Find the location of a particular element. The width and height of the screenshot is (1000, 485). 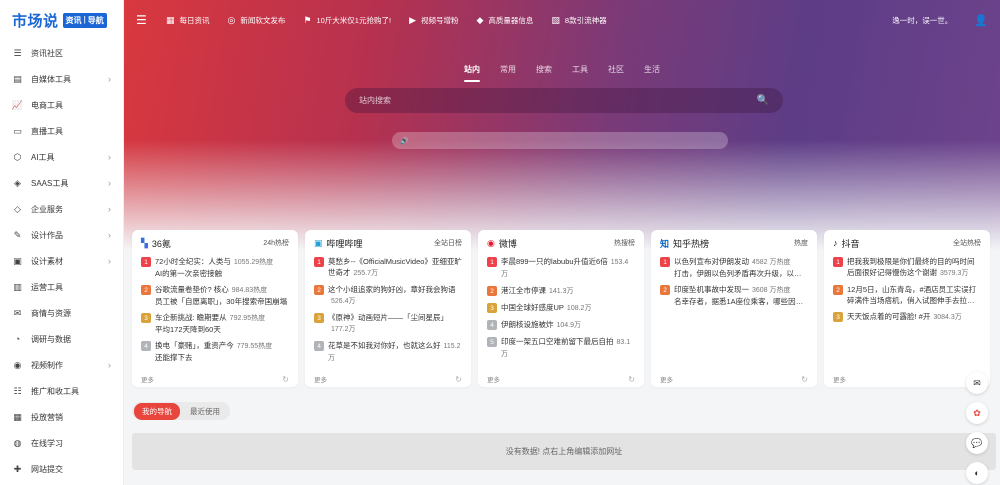

menu-toggle-icon: ☰ is located at coordinates (144, 20).